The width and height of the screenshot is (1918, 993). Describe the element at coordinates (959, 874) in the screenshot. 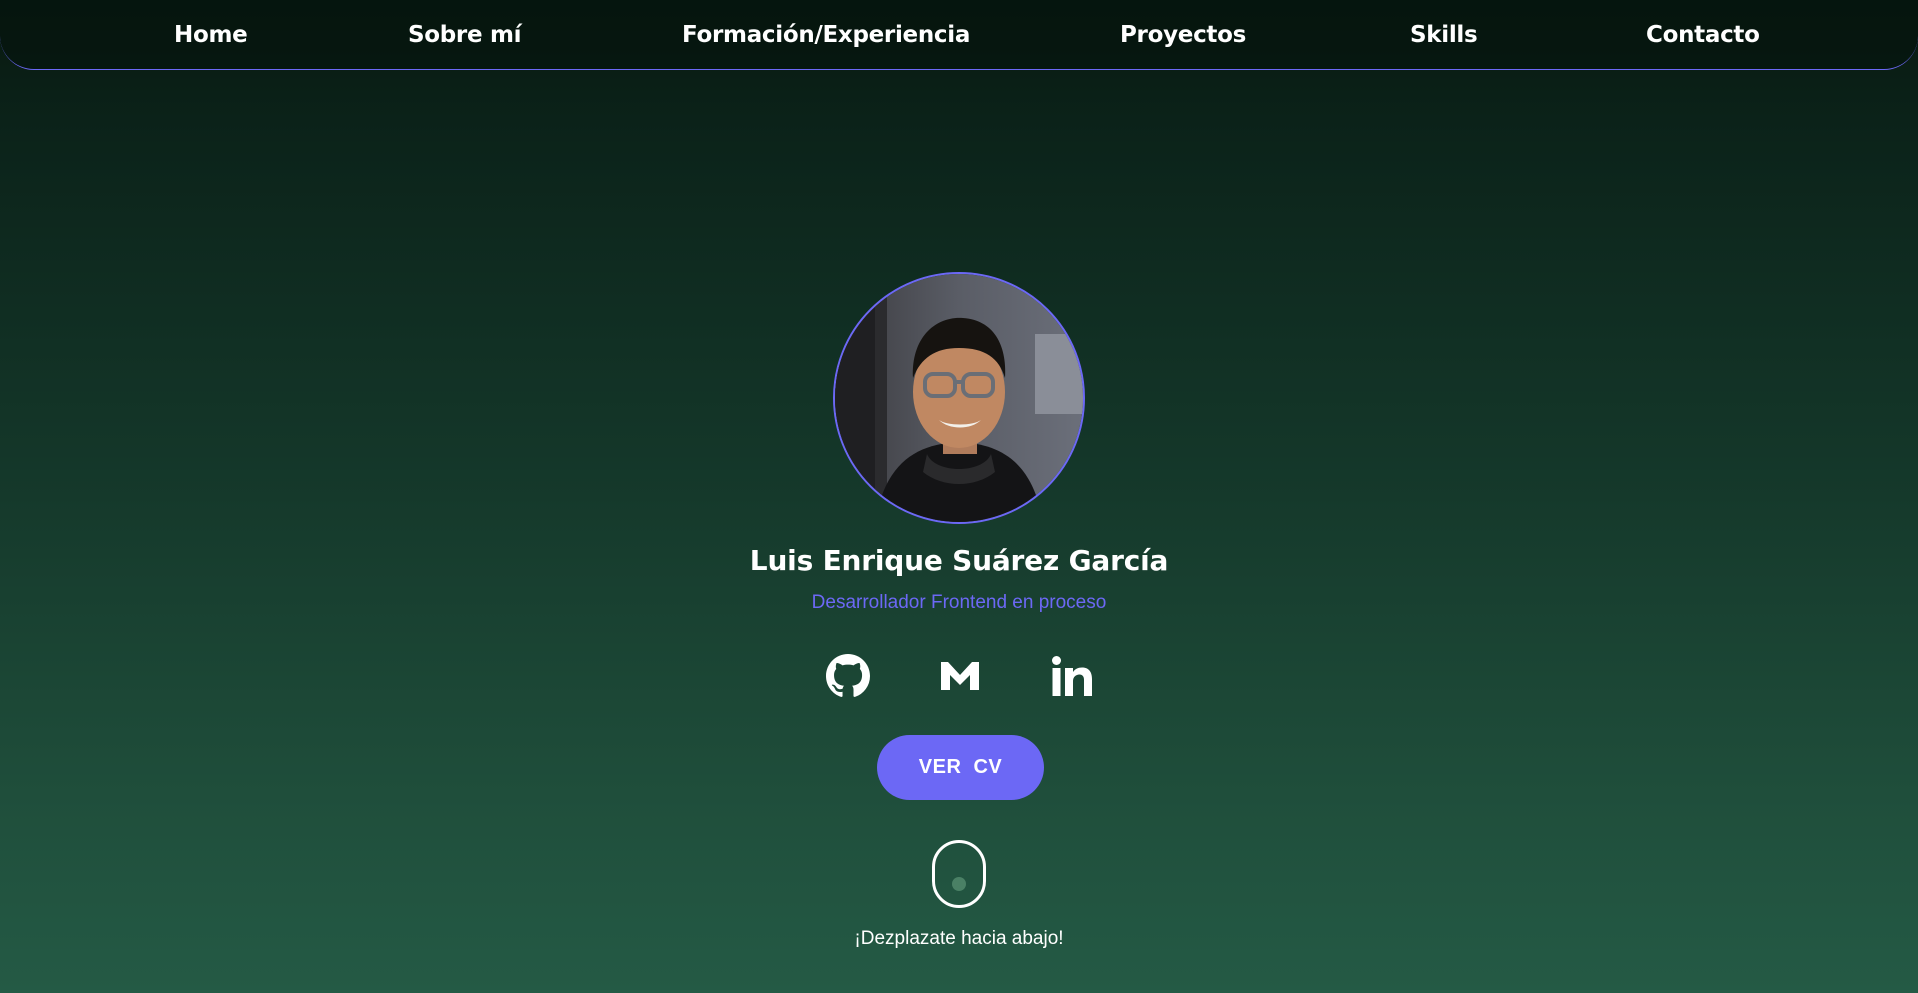

I see `scroll-down-indicator` at that location.